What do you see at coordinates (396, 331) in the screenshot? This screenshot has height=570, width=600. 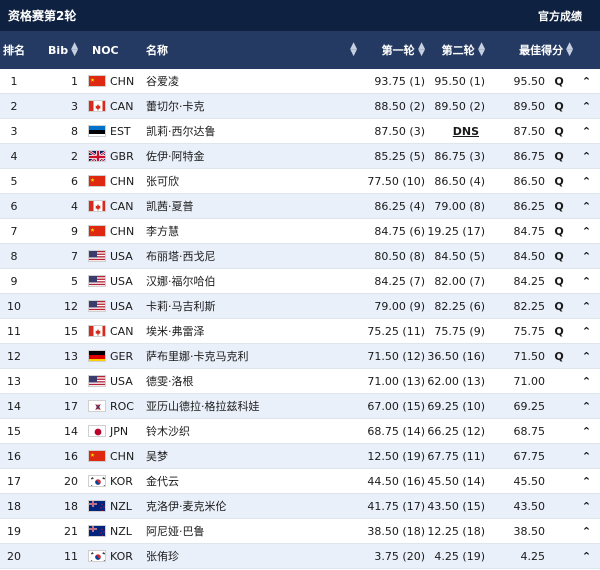 I see `round1-score: 75.25 (11)` at bounding box center [396, 331].